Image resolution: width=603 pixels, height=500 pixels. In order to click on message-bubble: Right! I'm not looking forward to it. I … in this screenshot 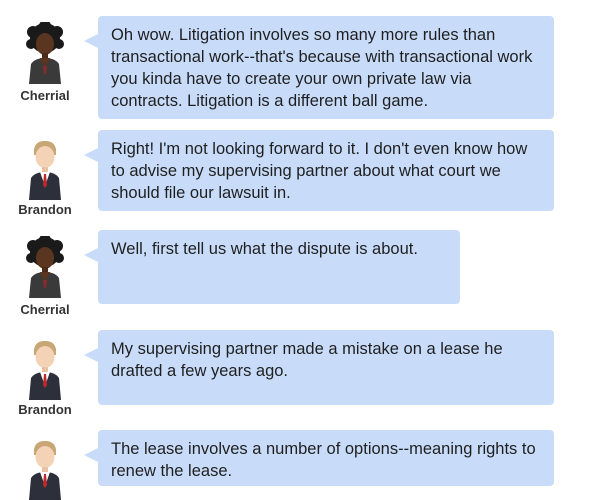, I will do `click(319, 170)`.